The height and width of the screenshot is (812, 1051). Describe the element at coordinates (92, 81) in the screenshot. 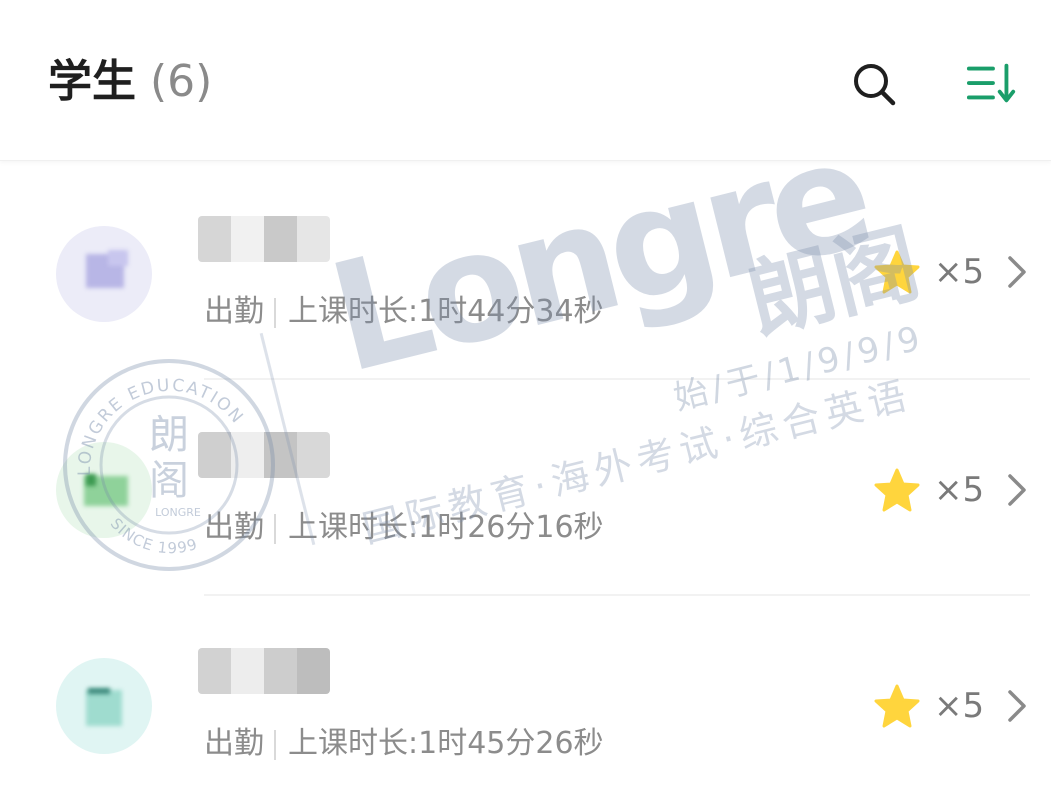

I see `page-title-text: 学生` at that location.